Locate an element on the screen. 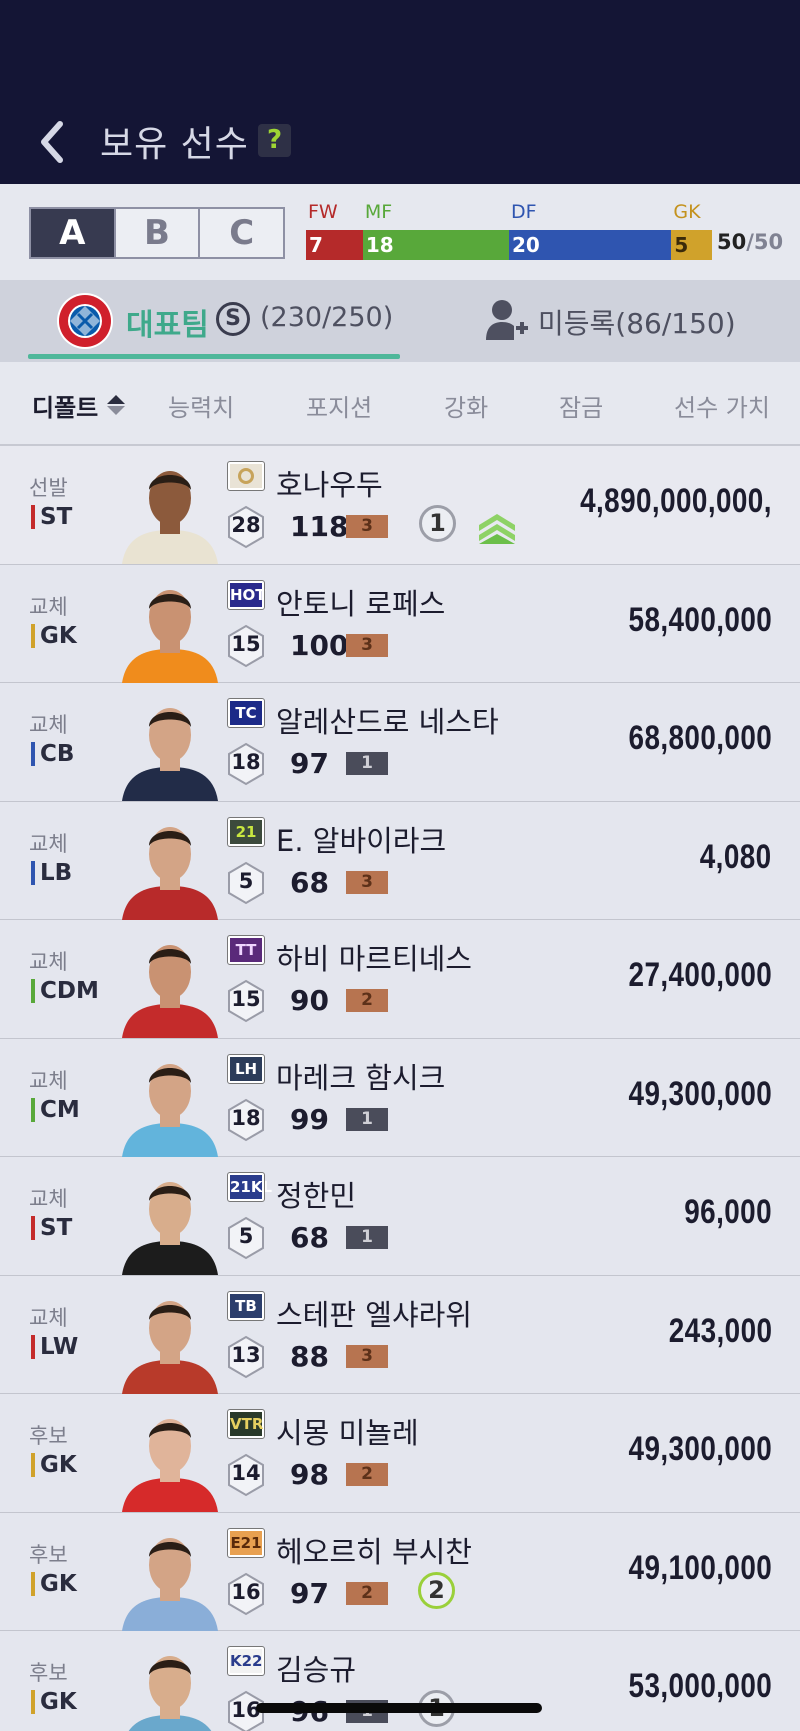  player-row: 교체 LW TB 스테판 엘샤라위 13 88 3 243,000 is located at coordinates (400, 1334).